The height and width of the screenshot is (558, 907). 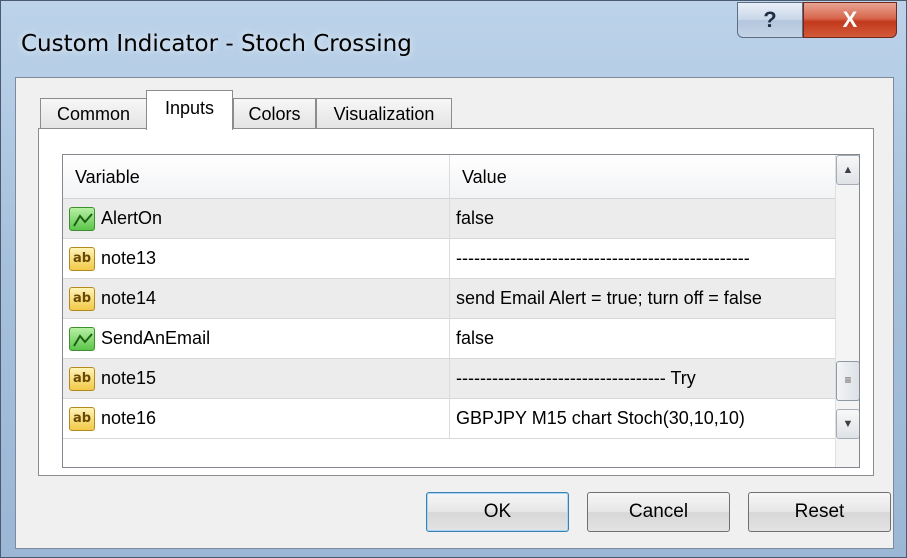 What do you see at coordinates (850, 20) in the screenshot?
I see `close-button: X` at bounding box center [850, 20].